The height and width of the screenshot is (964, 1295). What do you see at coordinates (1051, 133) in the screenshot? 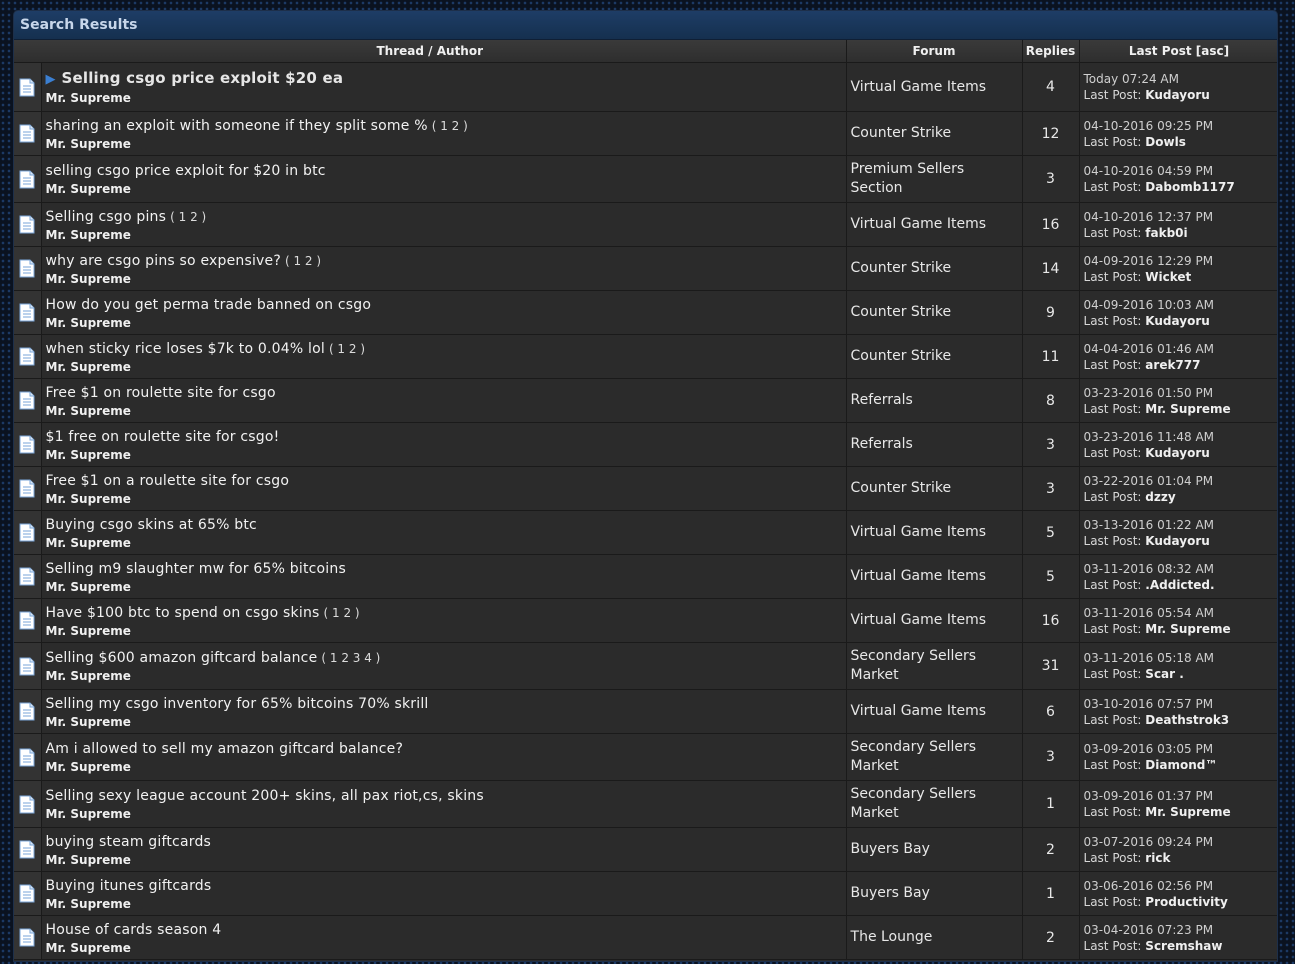
I see `replies-count: 12` at bounding box center [1051, 133].